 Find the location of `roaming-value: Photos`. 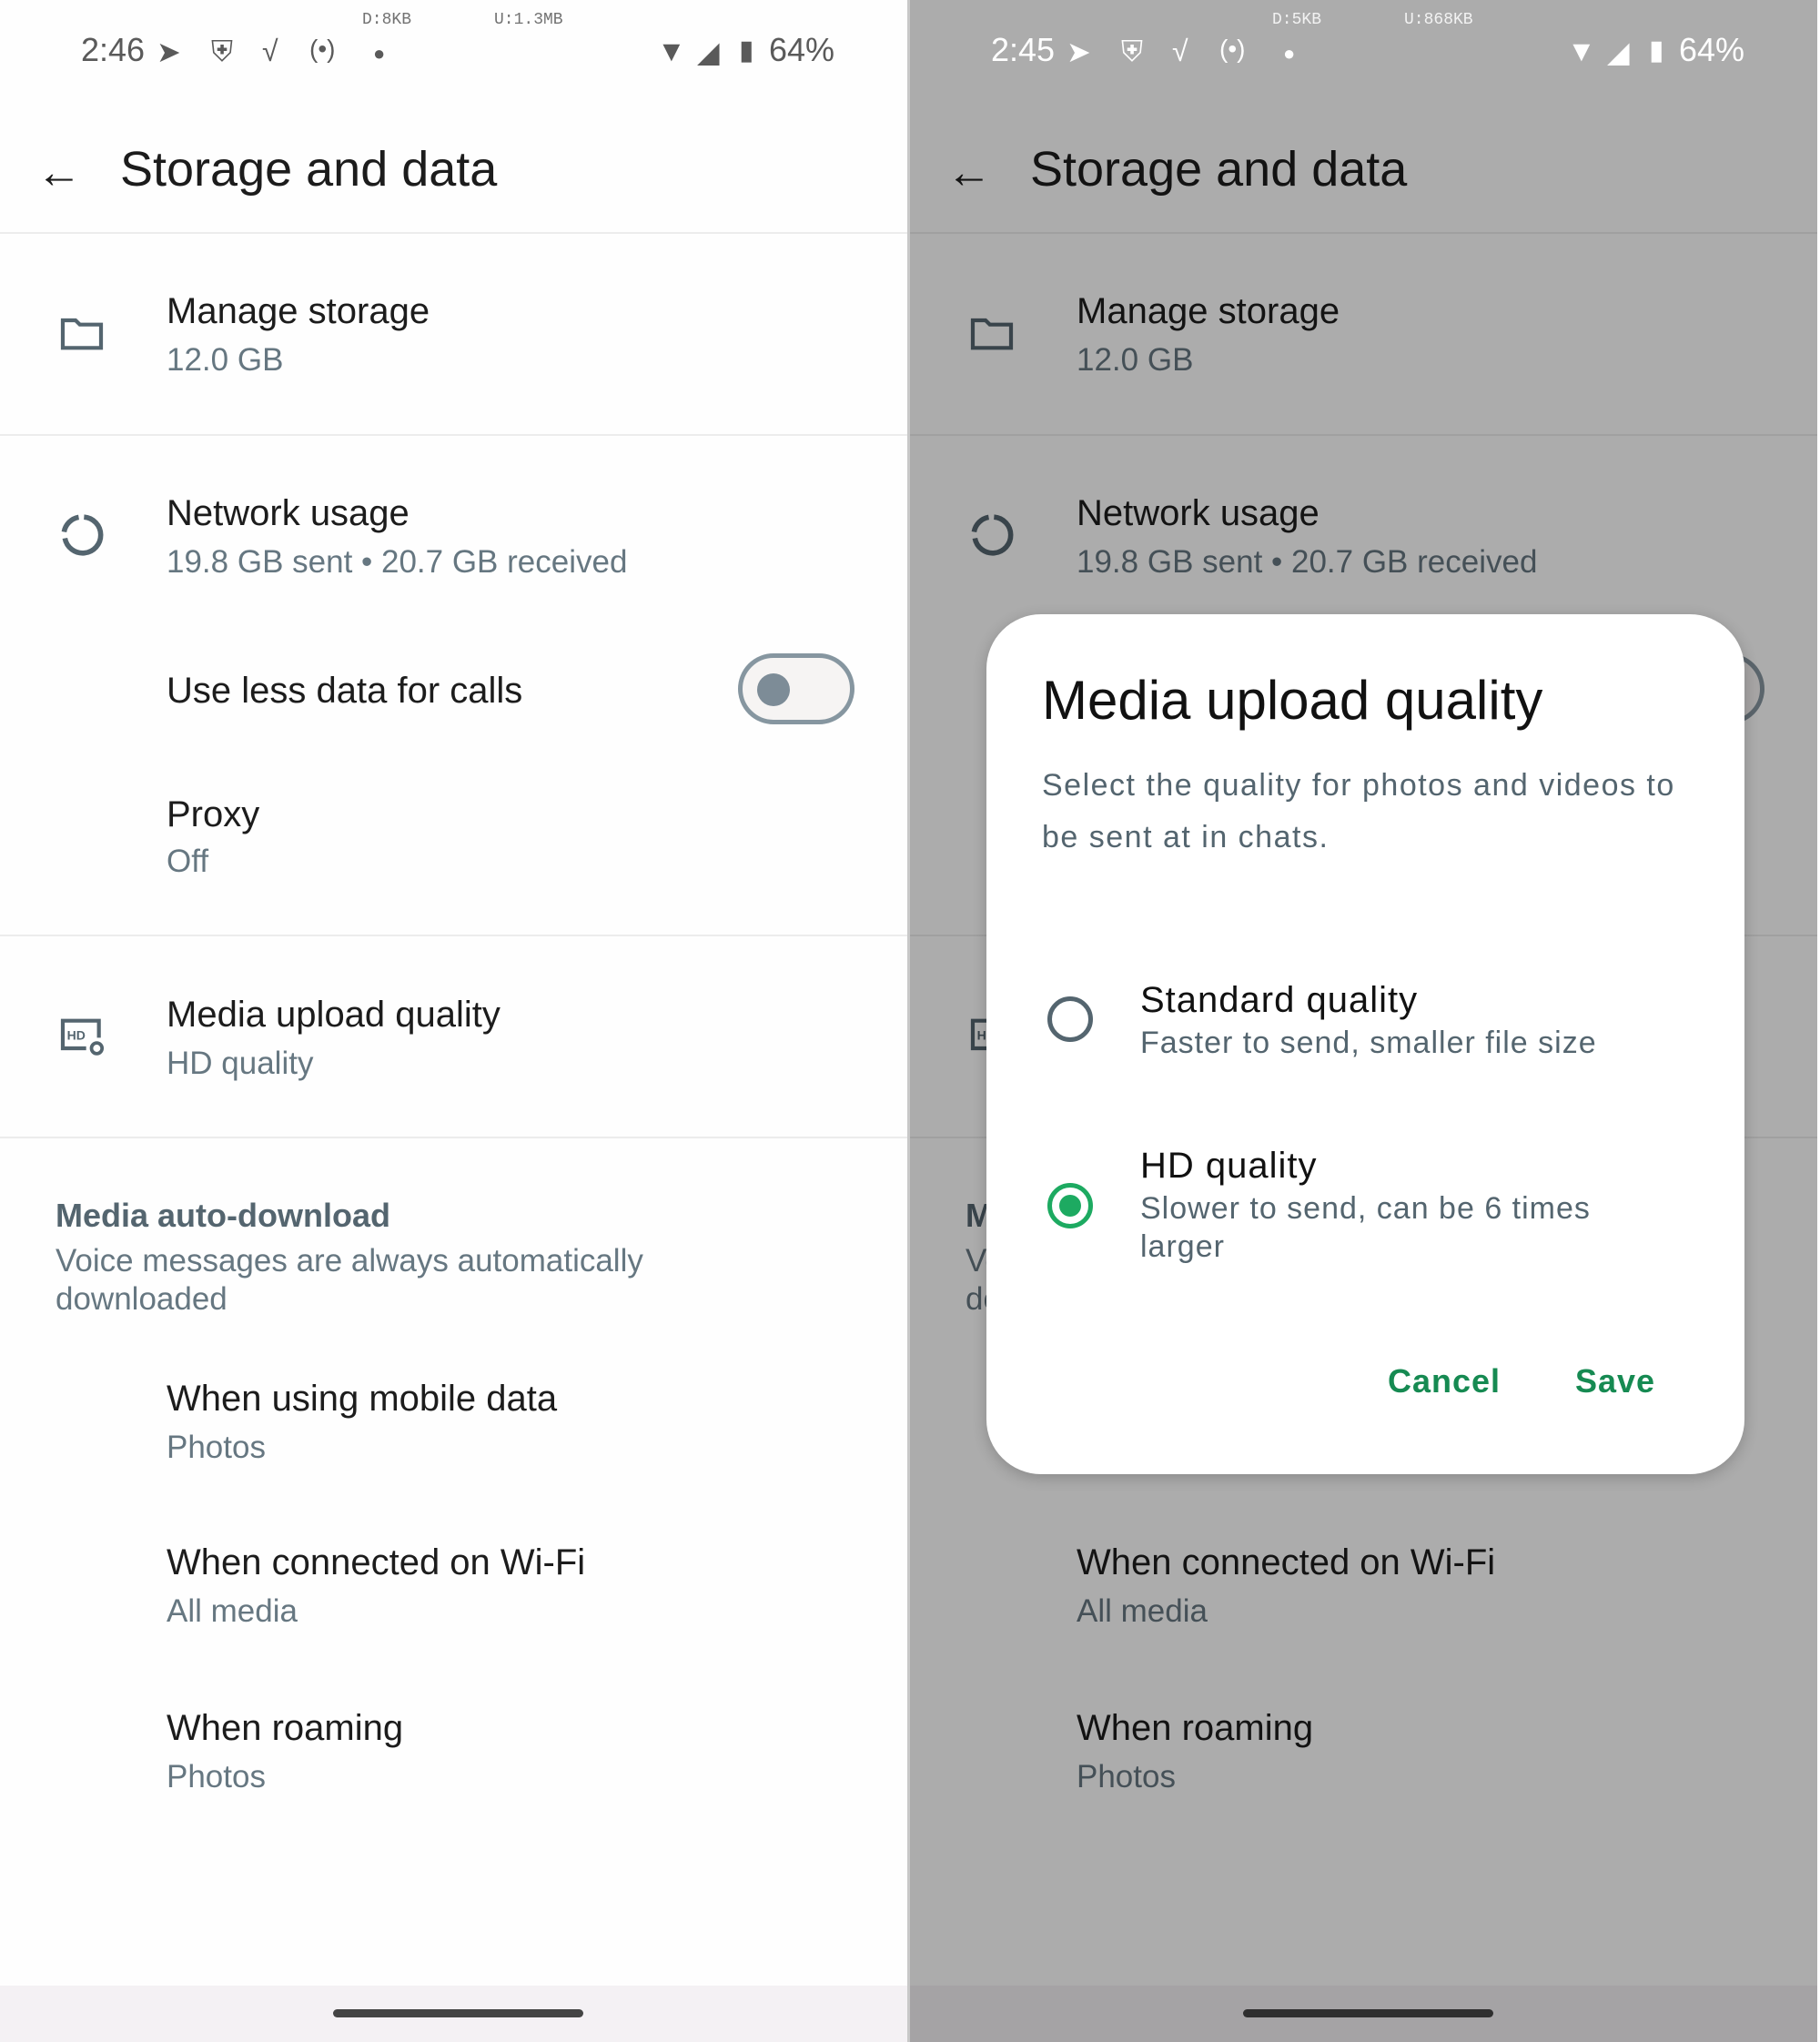

roaming-value: Photos is located at coordinates (217, 1776).